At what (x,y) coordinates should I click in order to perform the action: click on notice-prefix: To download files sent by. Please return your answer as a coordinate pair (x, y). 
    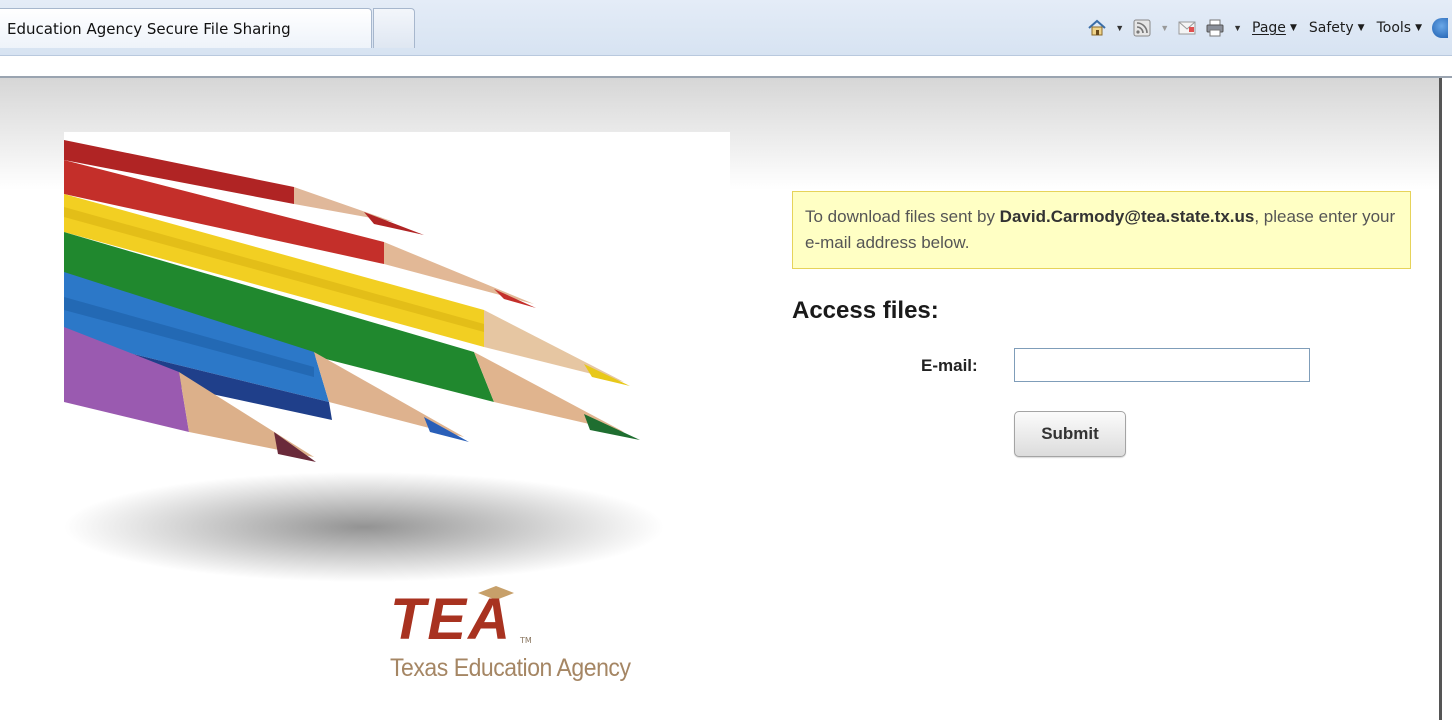
    Looking at the image, I should click on (902, 216).